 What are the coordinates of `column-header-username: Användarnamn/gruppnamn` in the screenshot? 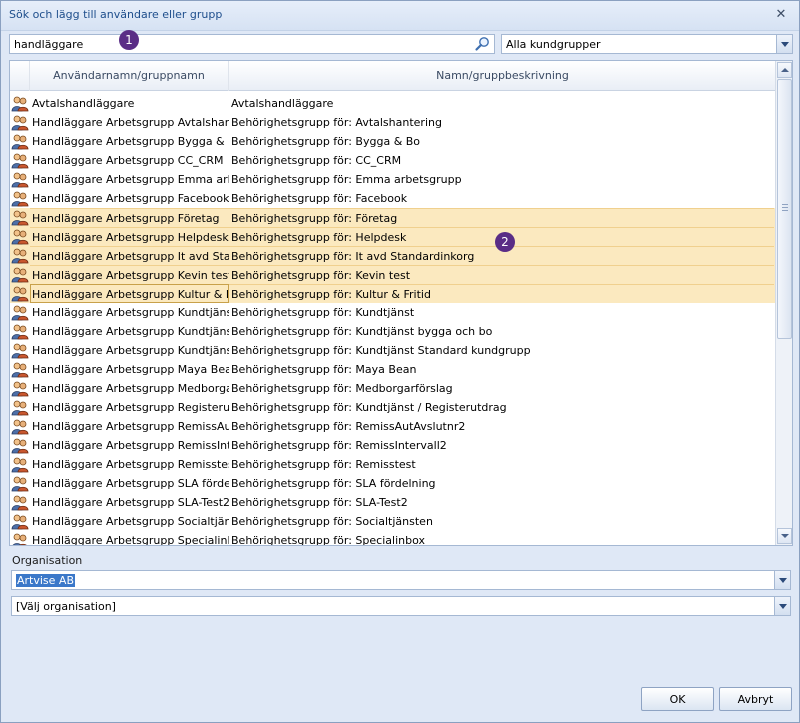 It's located at (129, 76).